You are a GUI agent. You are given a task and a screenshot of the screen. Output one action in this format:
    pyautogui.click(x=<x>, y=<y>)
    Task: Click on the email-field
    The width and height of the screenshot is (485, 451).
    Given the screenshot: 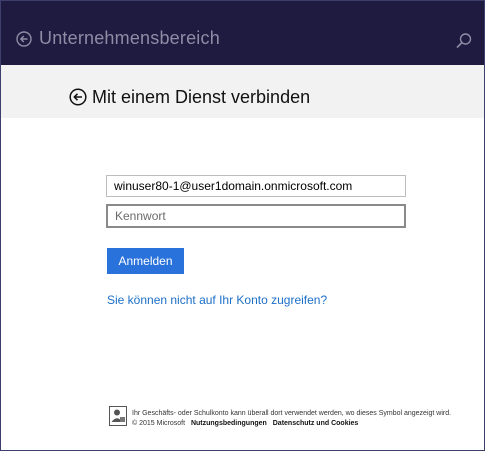 What is the action you would take?
    pyautogui.click(x=256, y=186)
    